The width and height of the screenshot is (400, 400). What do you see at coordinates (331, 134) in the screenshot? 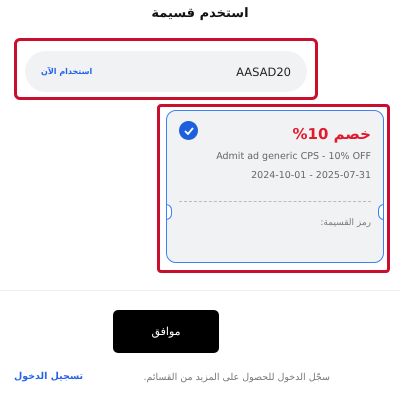
I see `discount-text: خصم 10%` at bounding box center [331, 134].